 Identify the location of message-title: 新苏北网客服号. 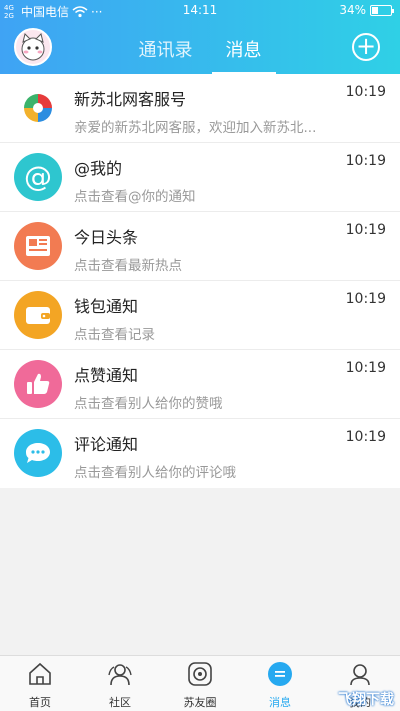
(130, 99).